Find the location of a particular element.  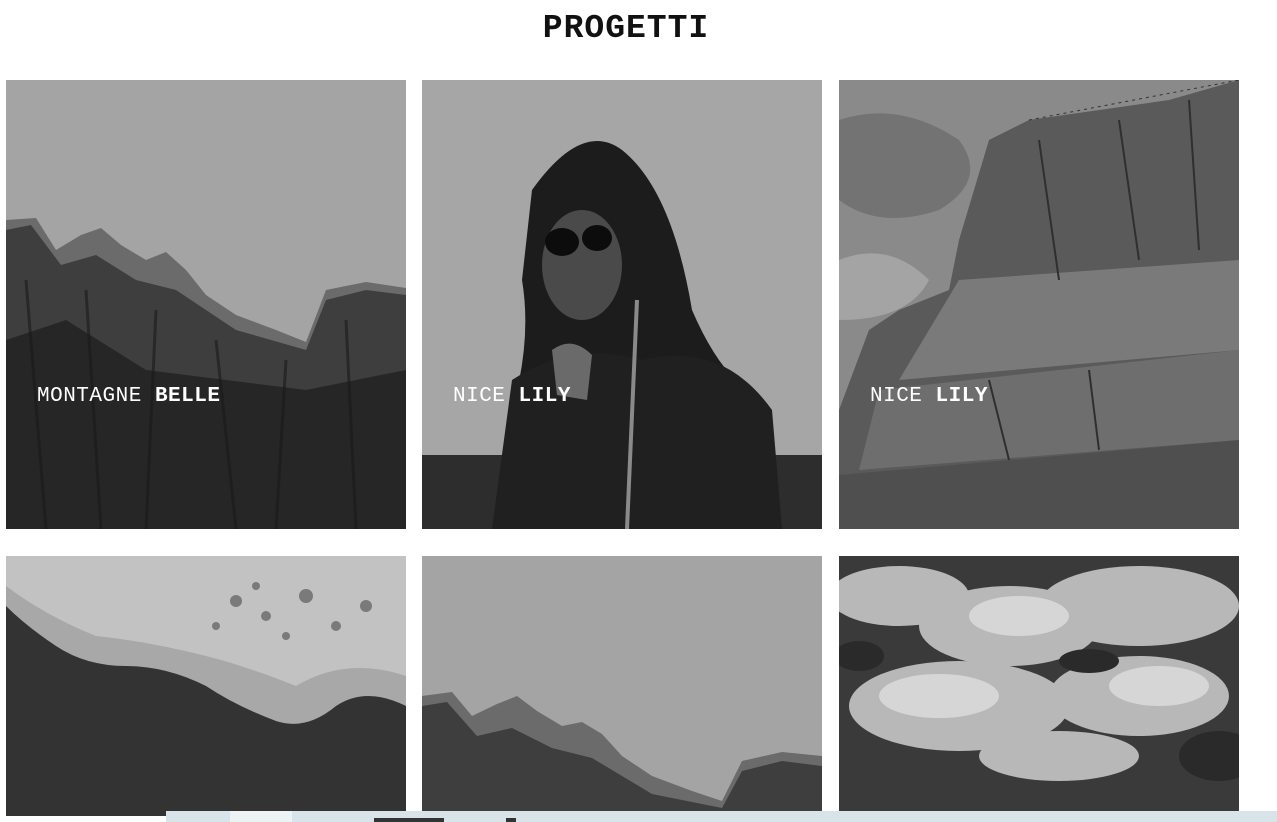

bottom-bar-segment is located at coordinates (261, 816).